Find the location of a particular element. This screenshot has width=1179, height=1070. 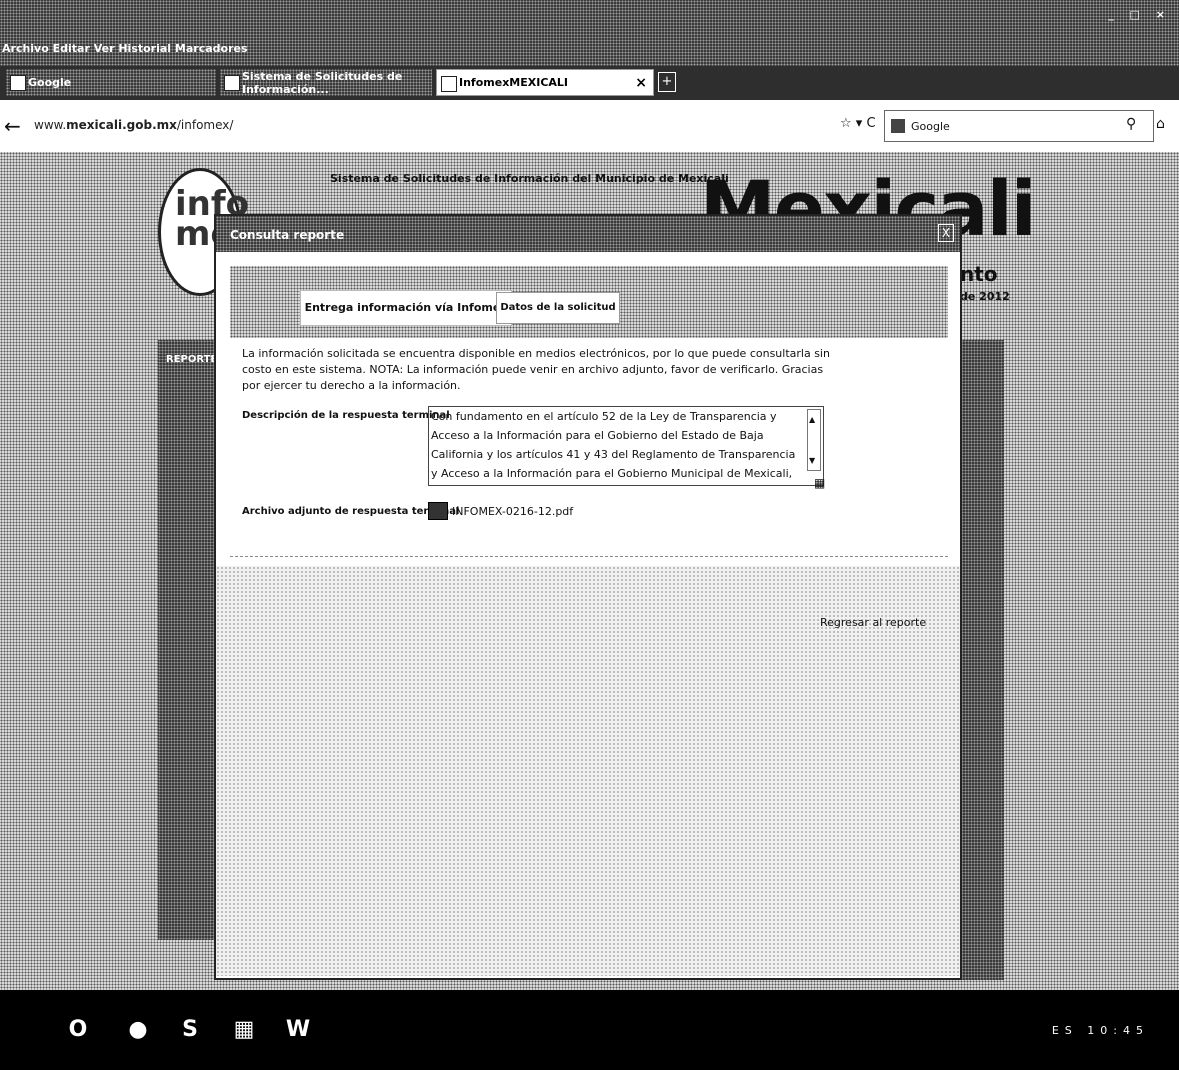

description-scrollbar: ▲ ▼ is located at coordinates (814, 440).